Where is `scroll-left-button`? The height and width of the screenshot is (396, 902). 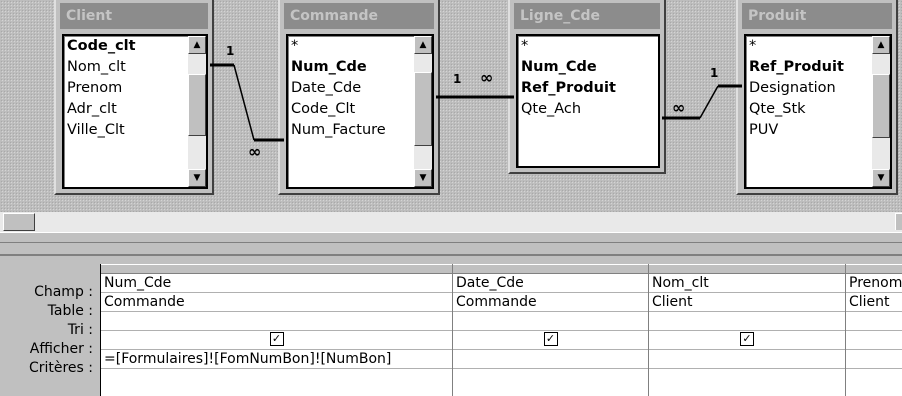 scroll-left-button is located at coordinates (19, 222).